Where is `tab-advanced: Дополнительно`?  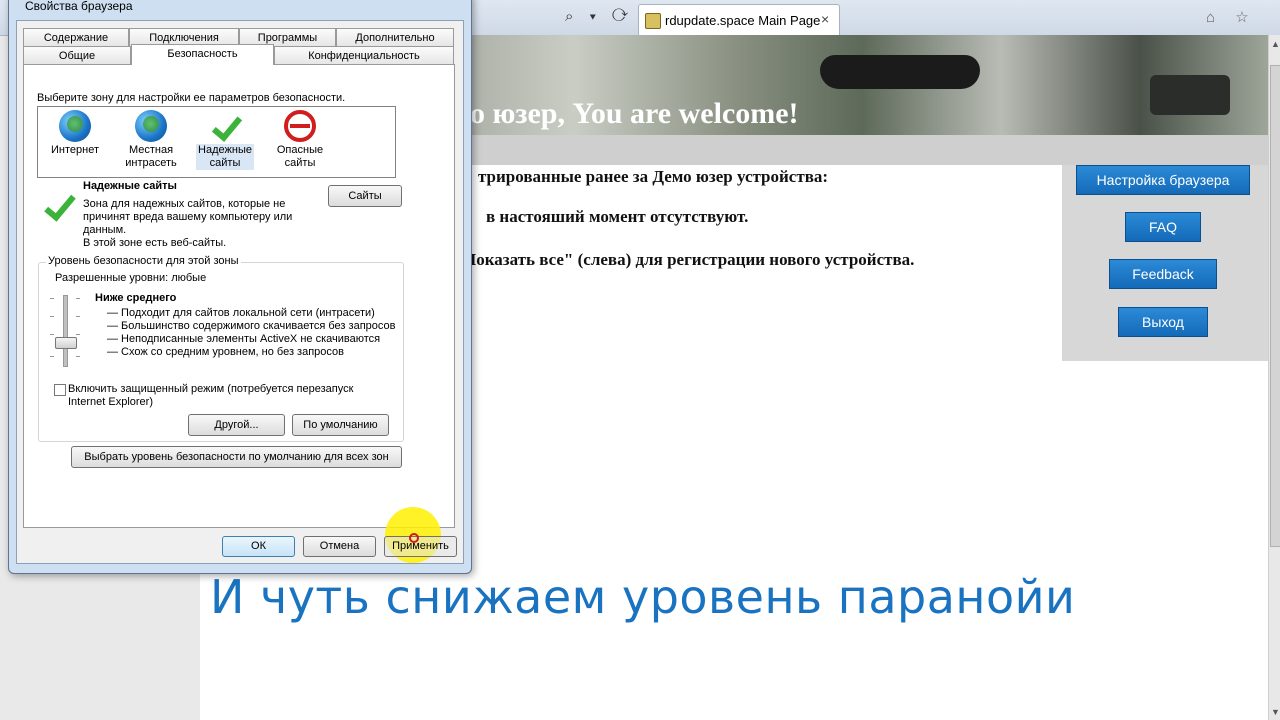
tab-advanced: Дополнительно is located at coordinates (395, 37).